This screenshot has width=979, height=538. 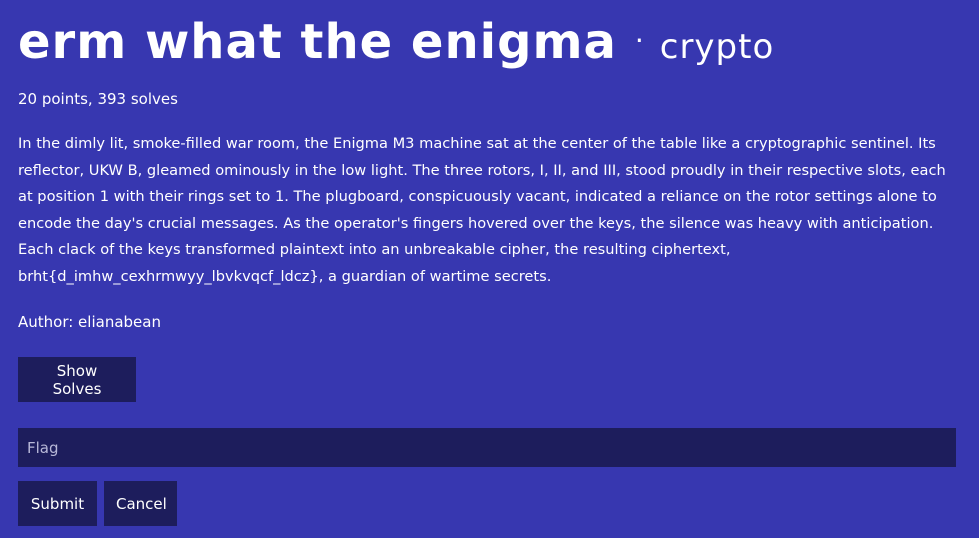 I want to click on challenge-header: erm what the enigma · crypto, so click(x=396, y=42).